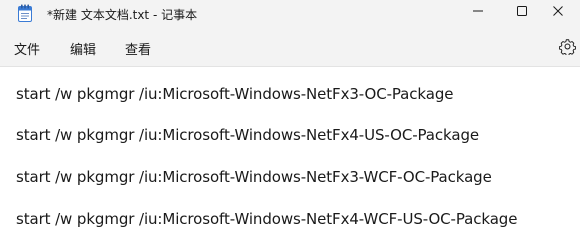 The width and height of the screenshot is (580, 250). What do you see at coordinates (122, 15) in the screenshot?
I see `window-title: *新建 文本文档.txt - 记事本` at bounding box center [122, 15].